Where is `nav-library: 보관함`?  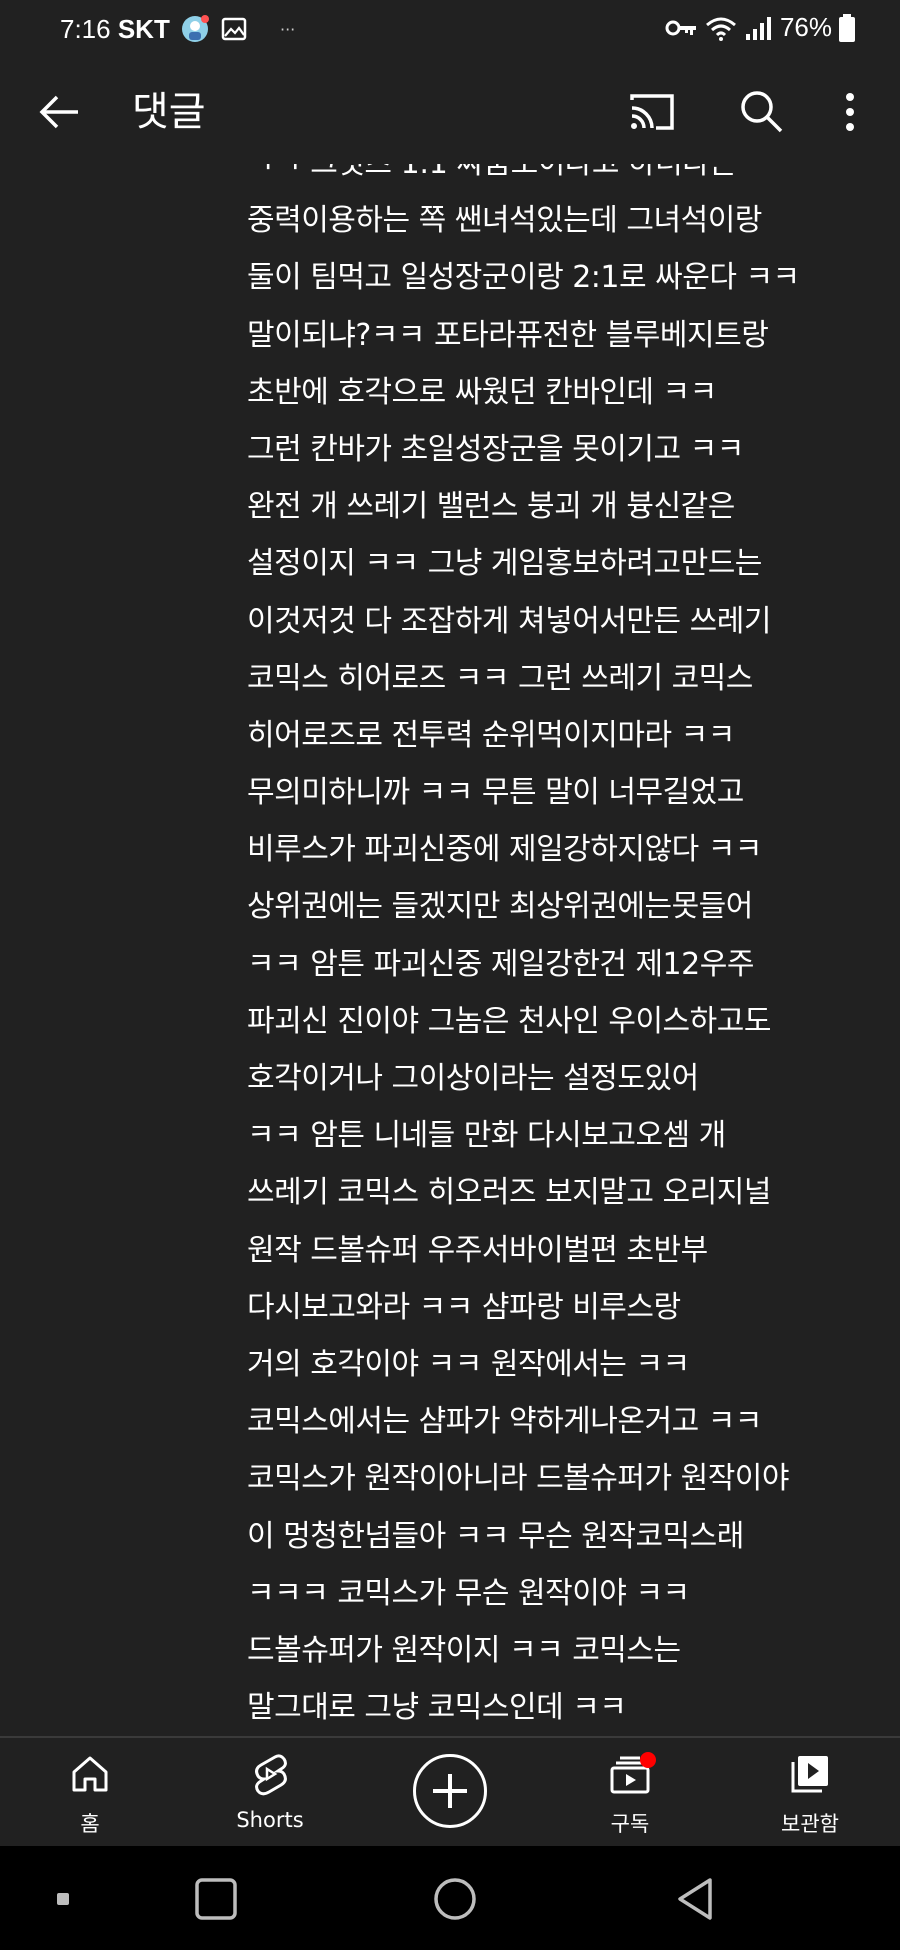 nav-library: 보관함 is located at coordinates (810, 1792).